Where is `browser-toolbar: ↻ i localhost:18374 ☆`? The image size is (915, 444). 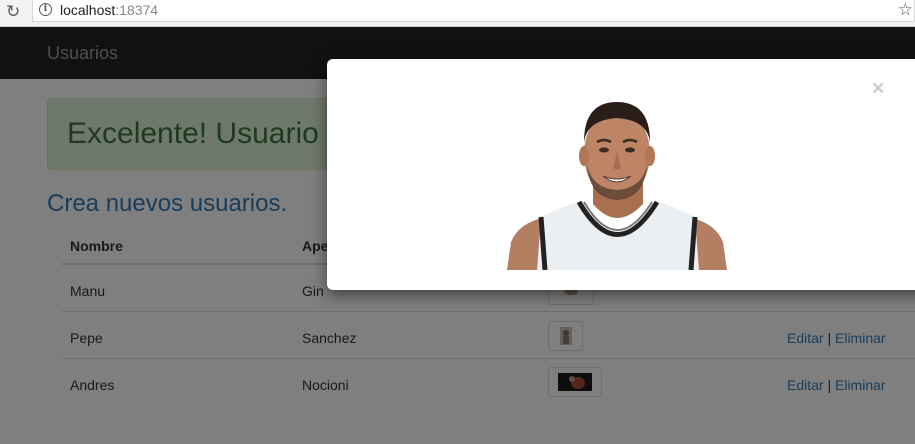 browser-toolbar: ↻ i localhost:18374 ☆ is located at coordinates (457, 13).